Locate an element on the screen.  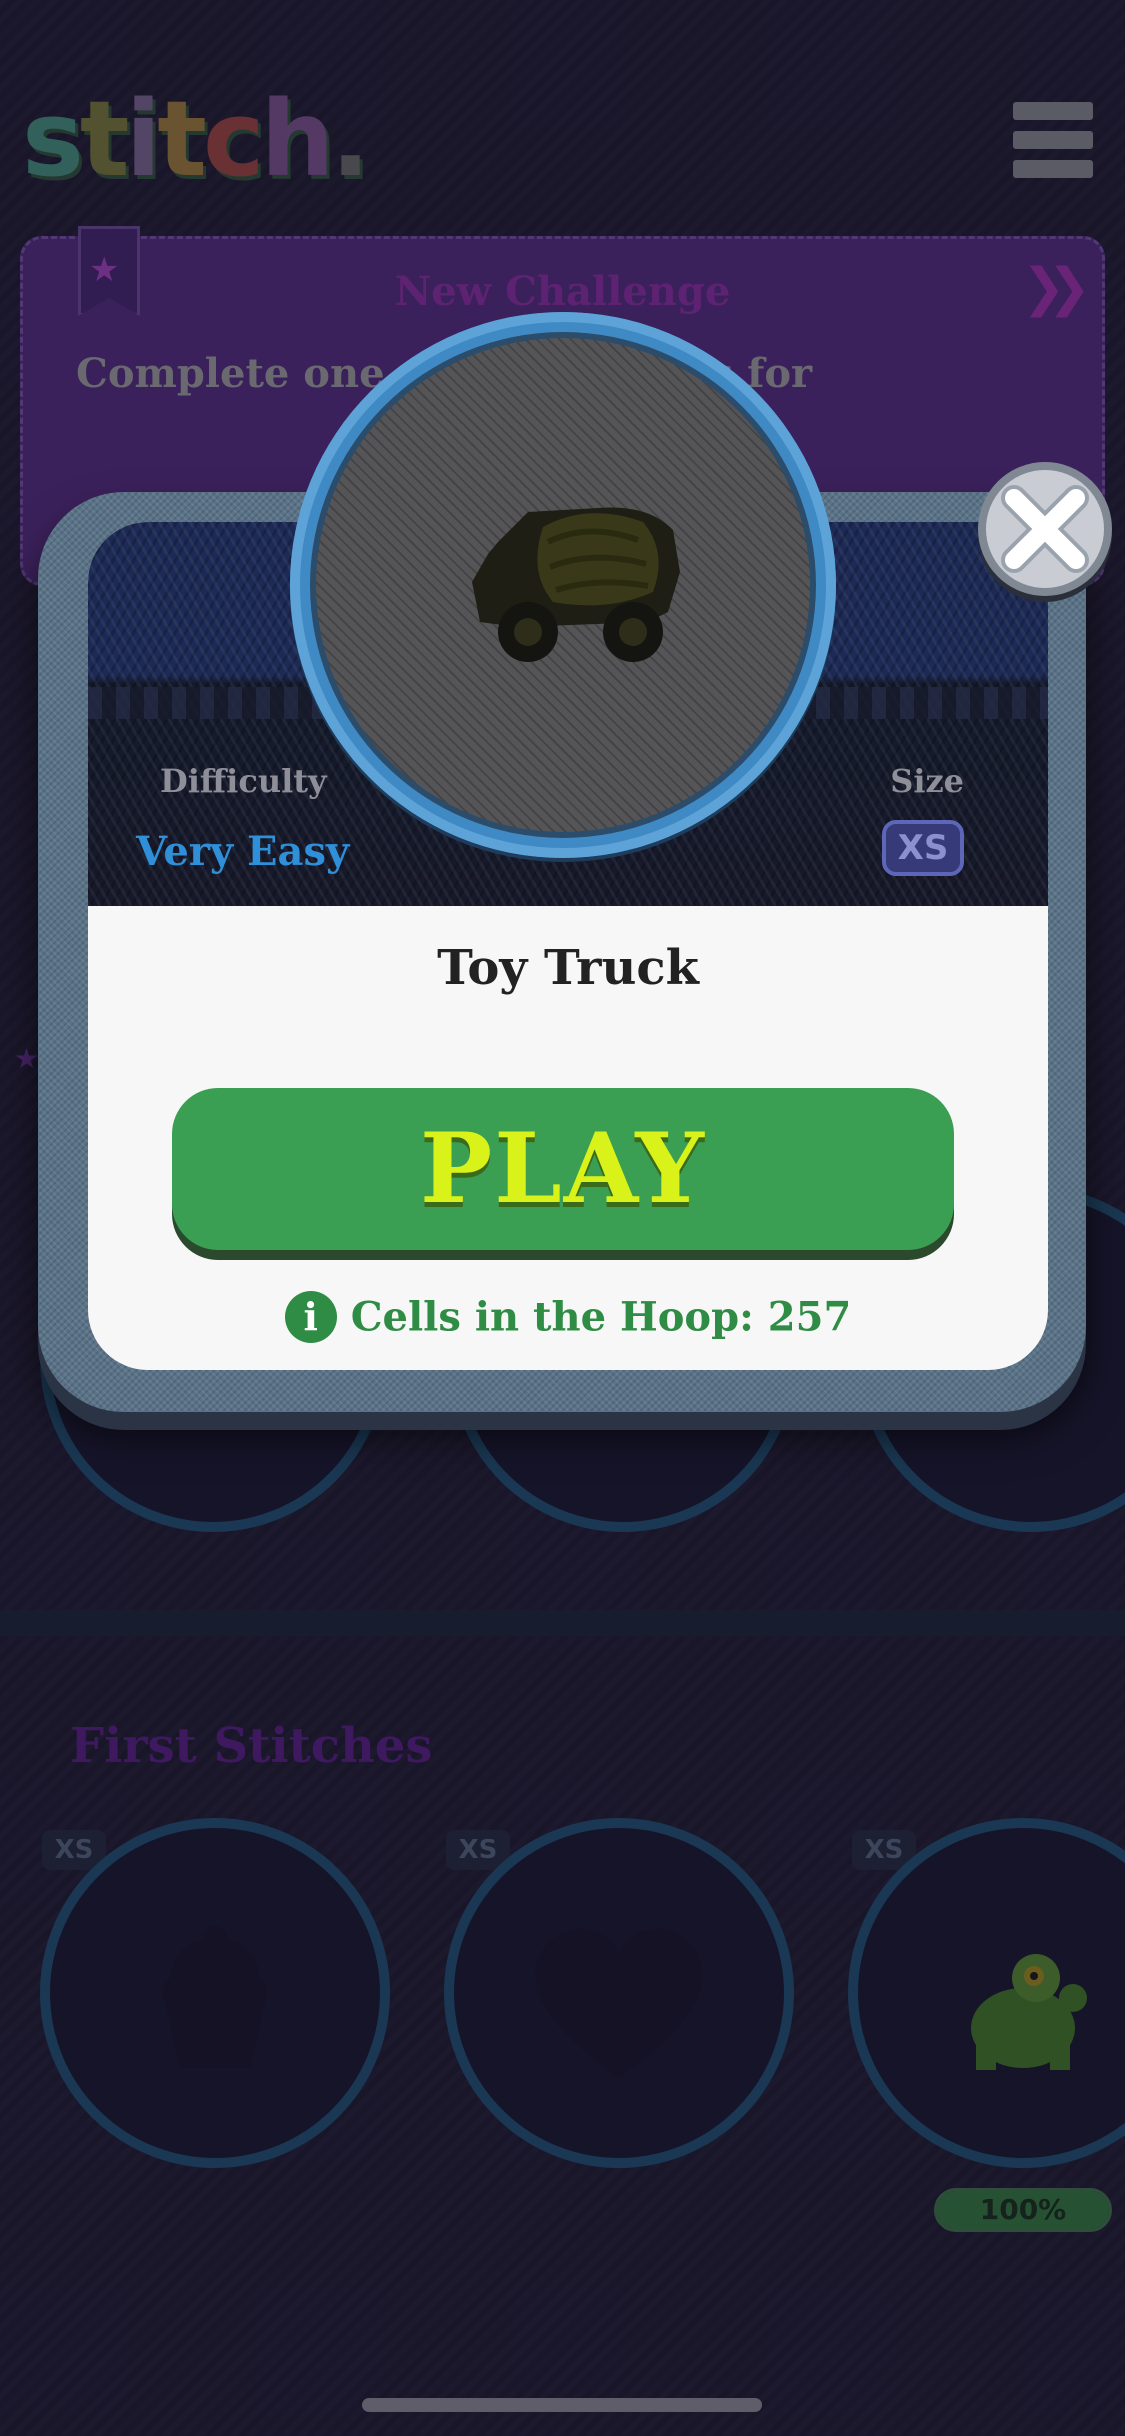
cells-info: i Cells in the Hoop: 257 is located at coordinates (568, 1316).